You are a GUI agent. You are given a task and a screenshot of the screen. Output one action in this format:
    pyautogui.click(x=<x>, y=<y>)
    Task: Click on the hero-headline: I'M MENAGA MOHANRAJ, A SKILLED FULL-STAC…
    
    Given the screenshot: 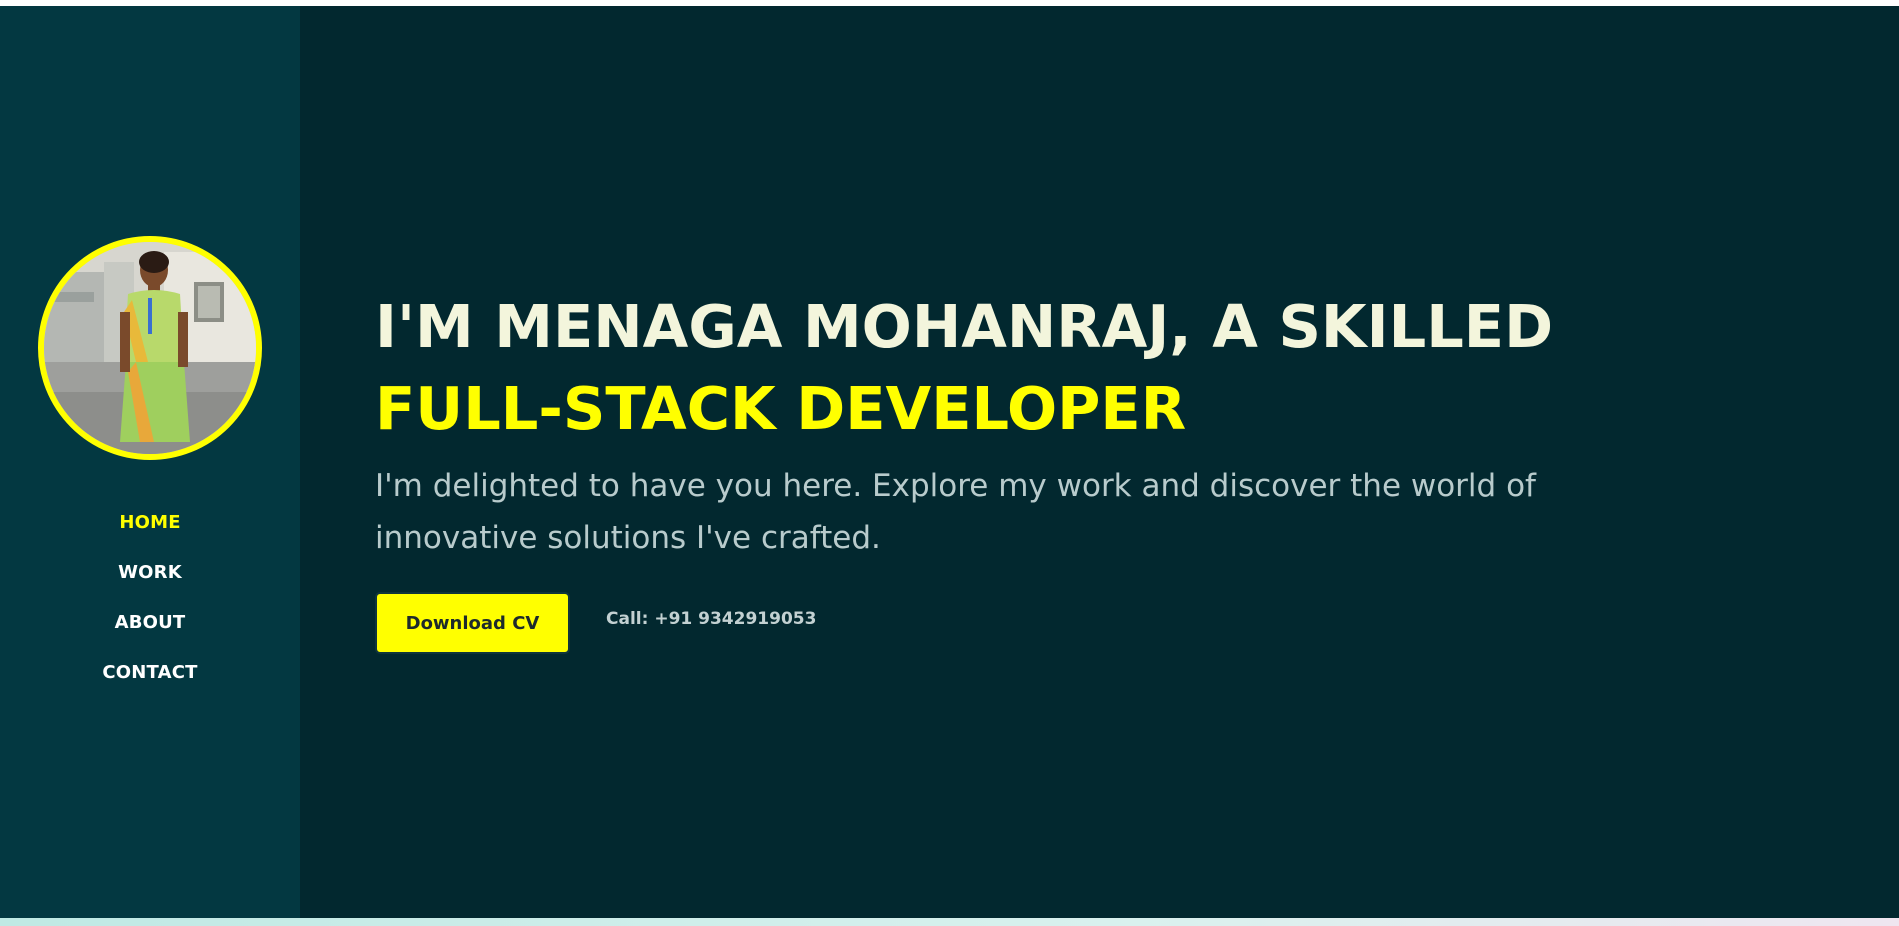 What is the action you would take?
    pyautogui.click(x=975, y=368)
    